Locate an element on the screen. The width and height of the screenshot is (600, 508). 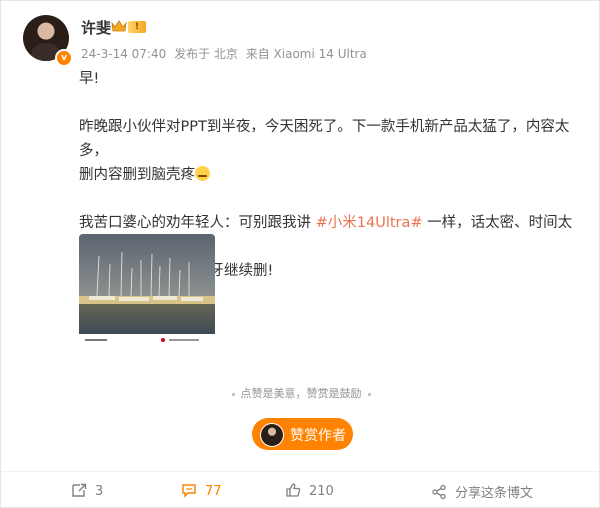
author-name: 许斐 is located at coordinates (96, 27).